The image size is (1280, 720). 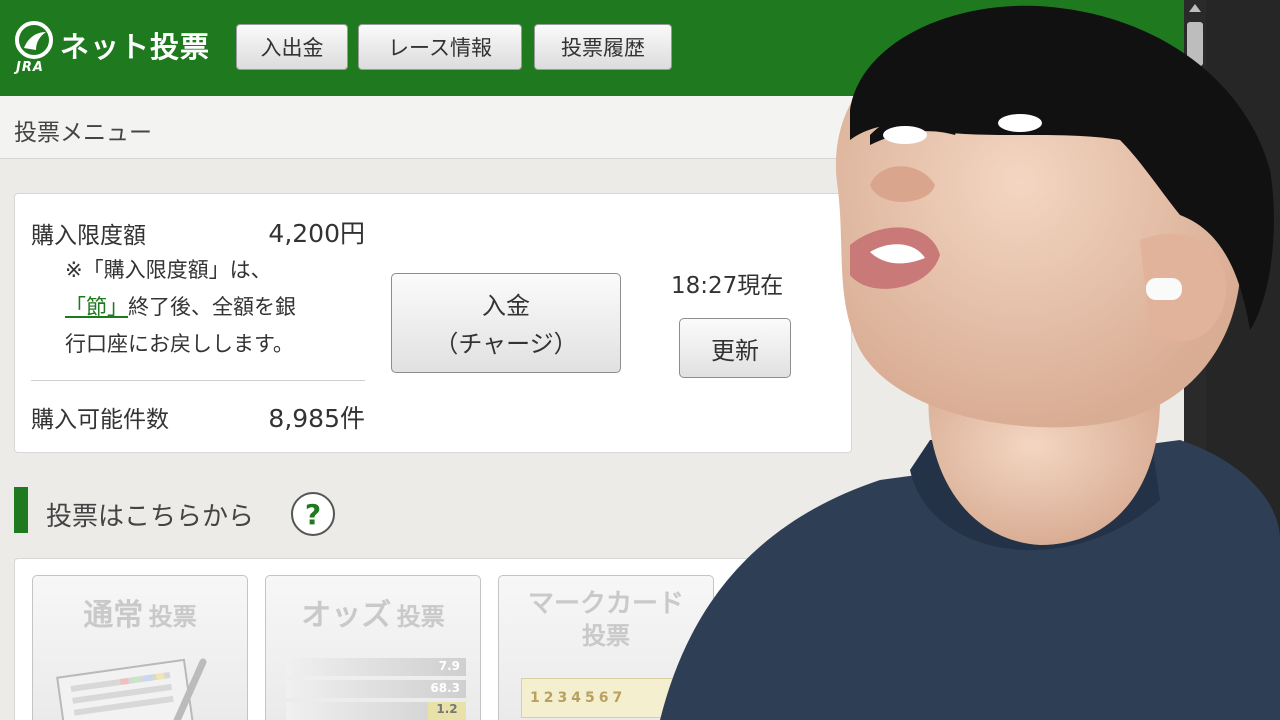 I want to click on markcard-digit: 3, so click(x=562, y=698).